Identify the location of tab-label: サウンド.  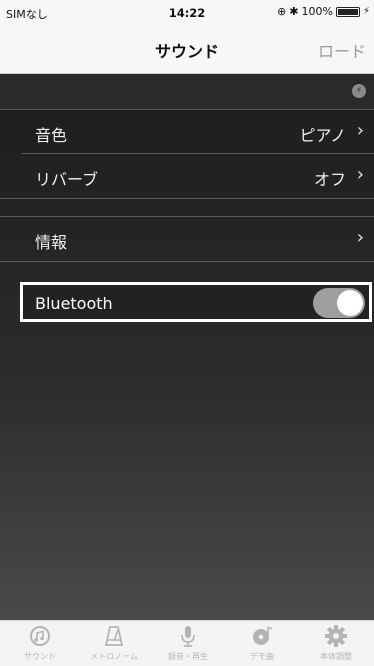
(40, 656).